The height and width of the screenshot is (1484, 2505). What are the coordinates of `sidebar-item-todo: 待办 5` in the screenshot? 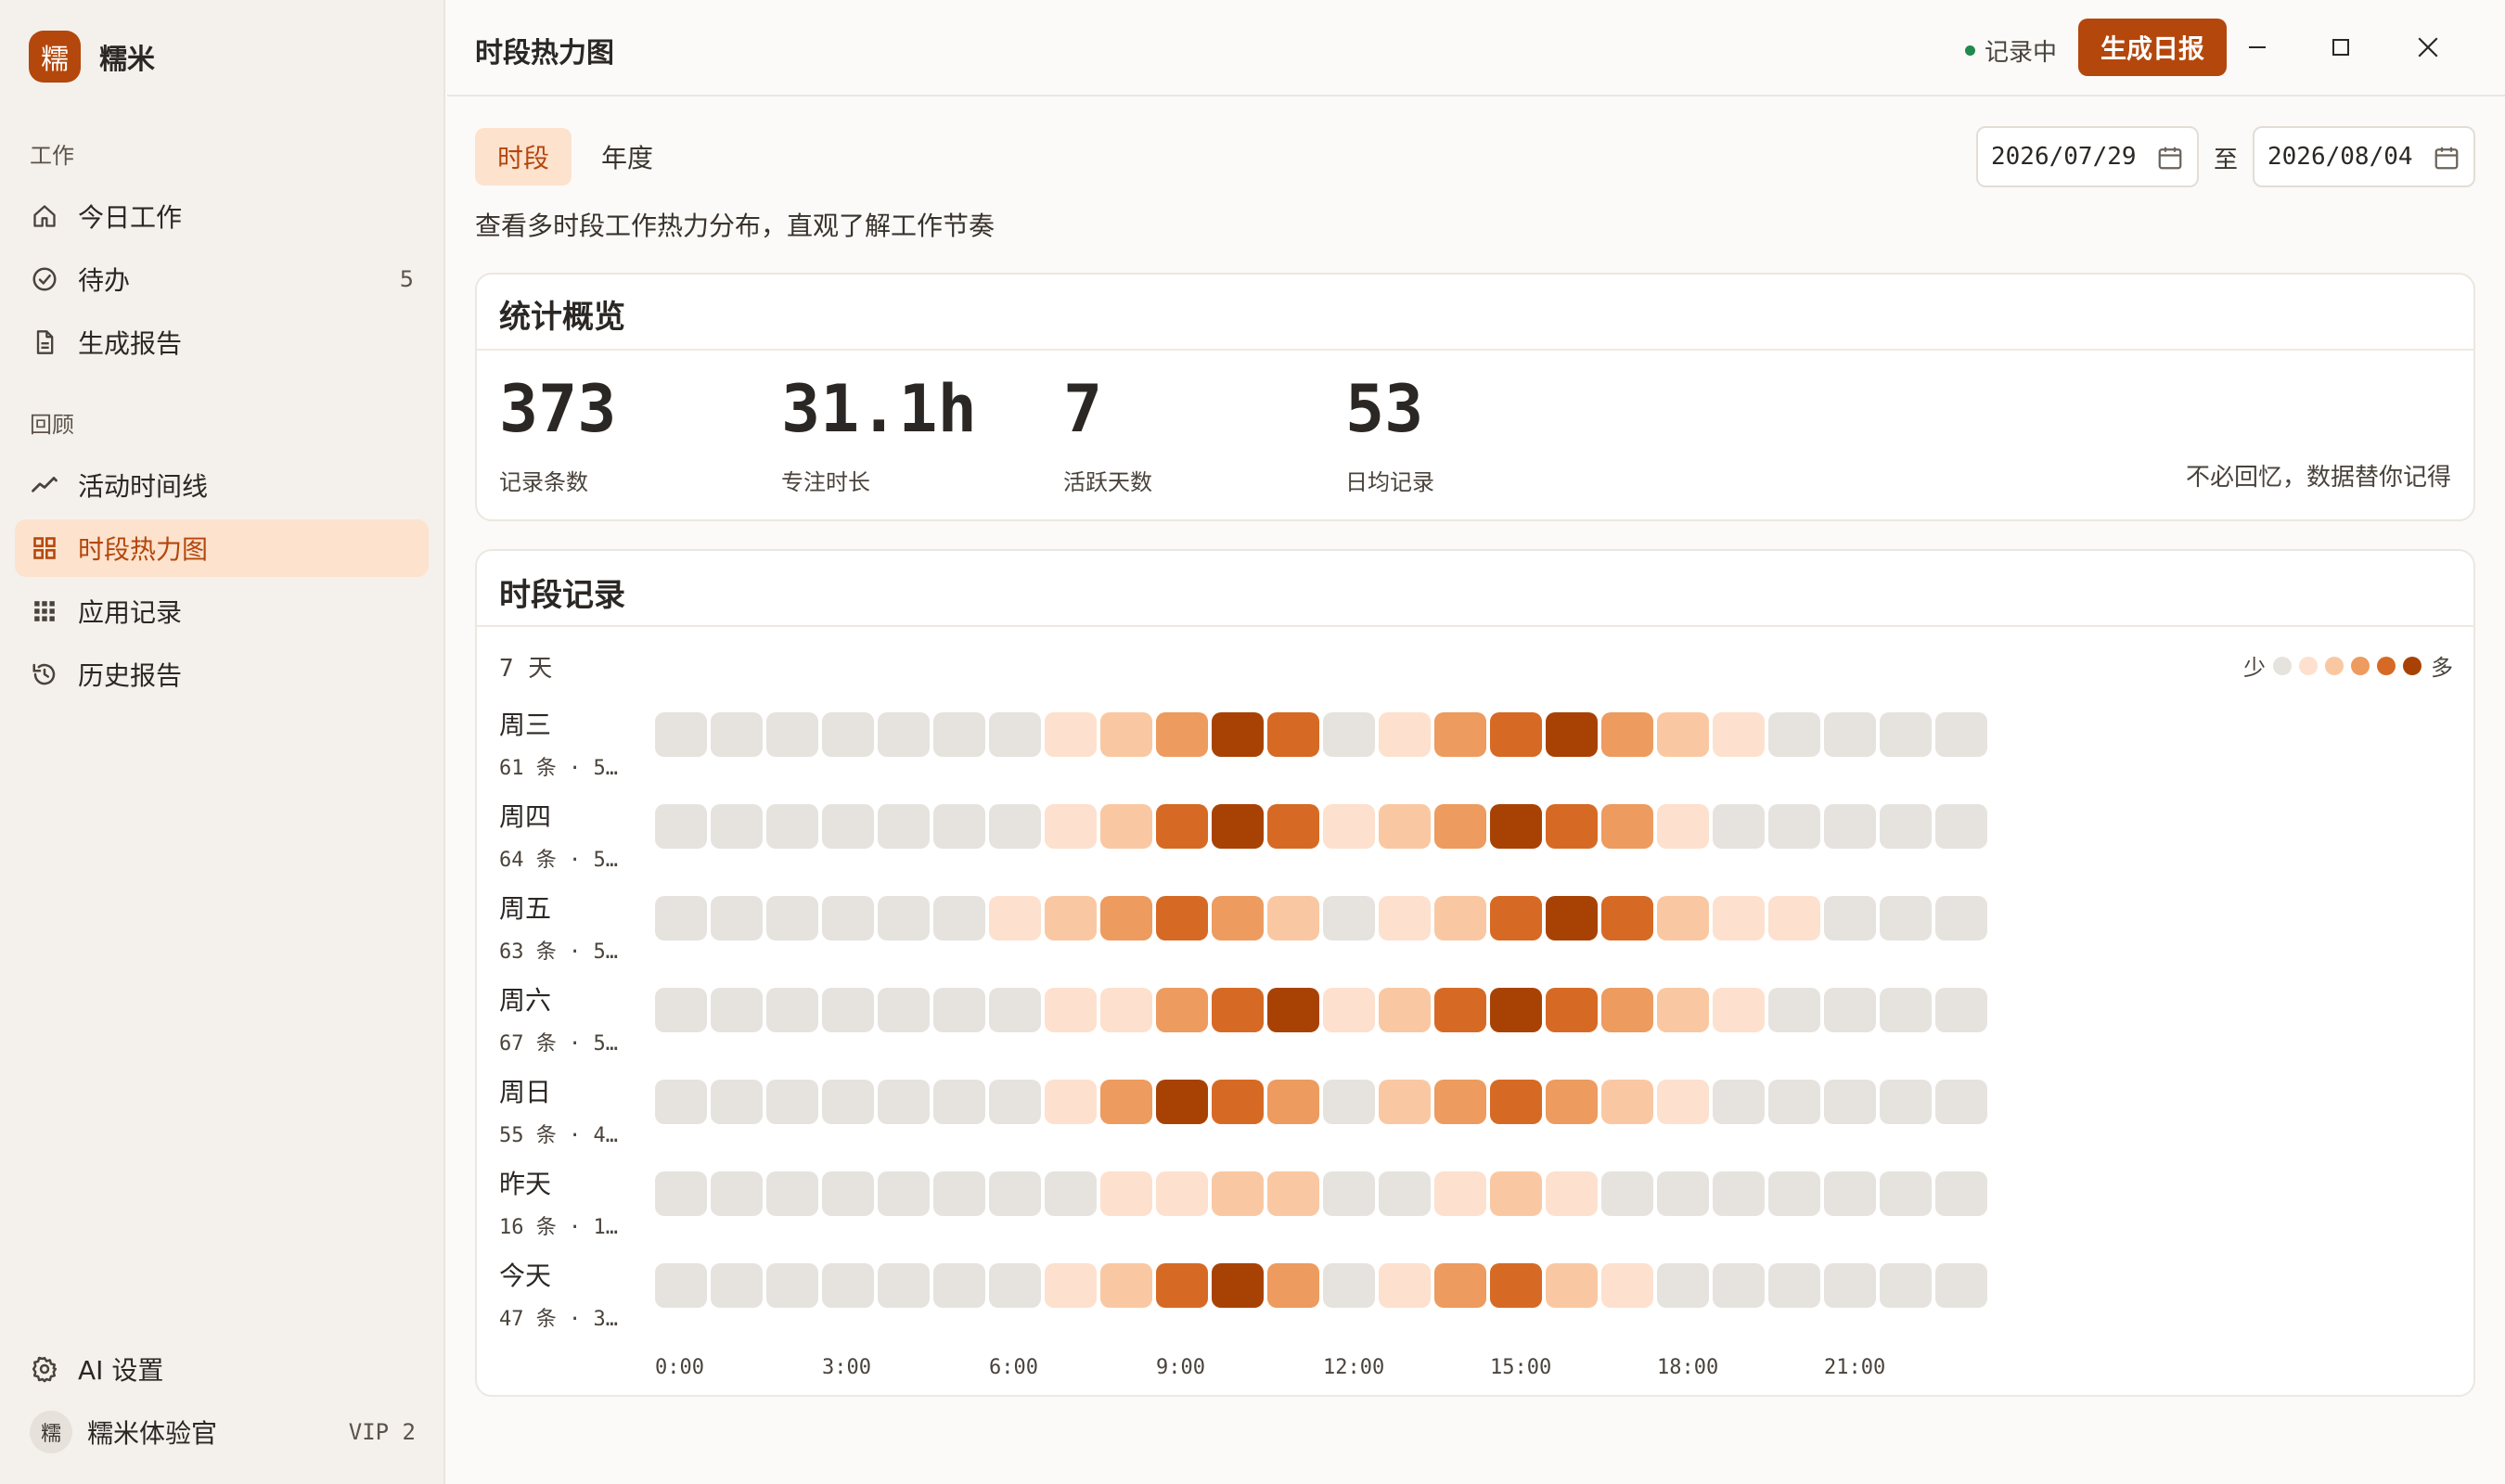 It's located at (222, 279).